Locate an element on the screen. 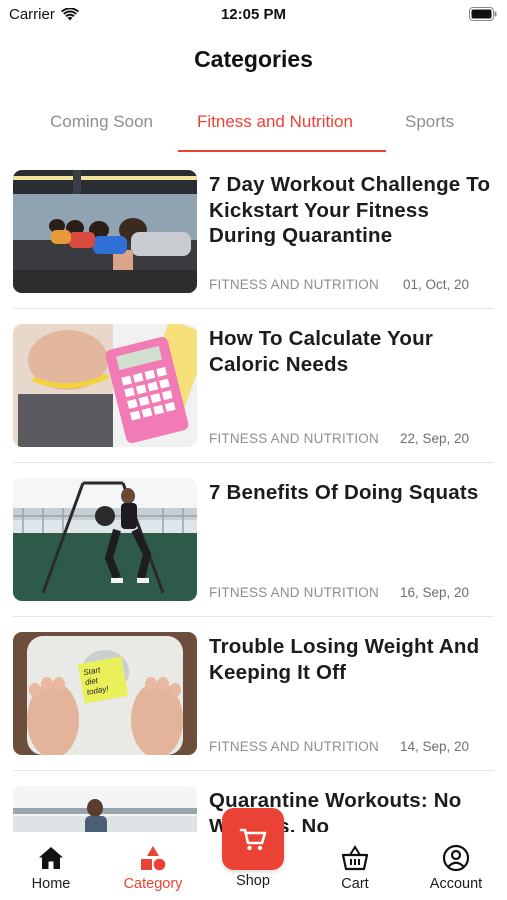 Image resolution: width=507 pixels, height=900 pixels. bottom-tab-bar: Home Category Shop Cart Account is located at coordinates (253, 854).